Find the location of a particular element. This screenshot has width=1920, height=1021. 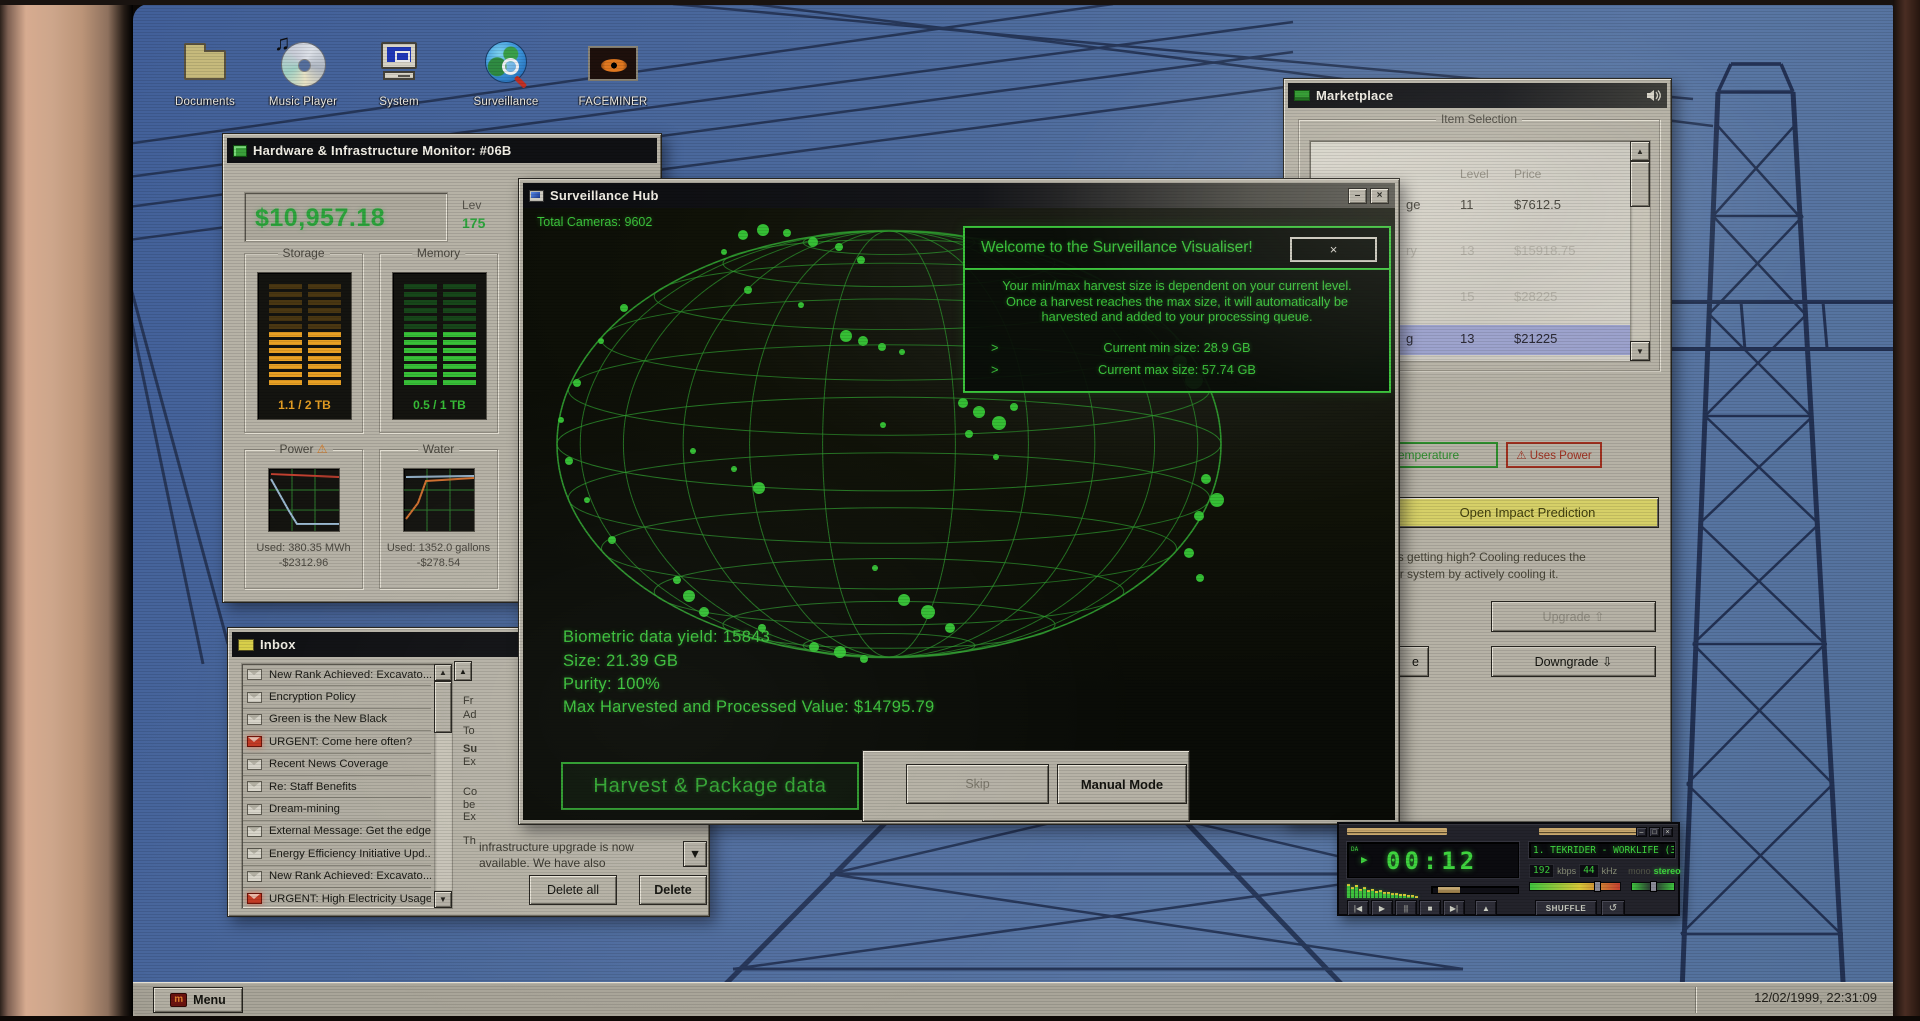

icon-label: System is located at coordinates (399, 102).